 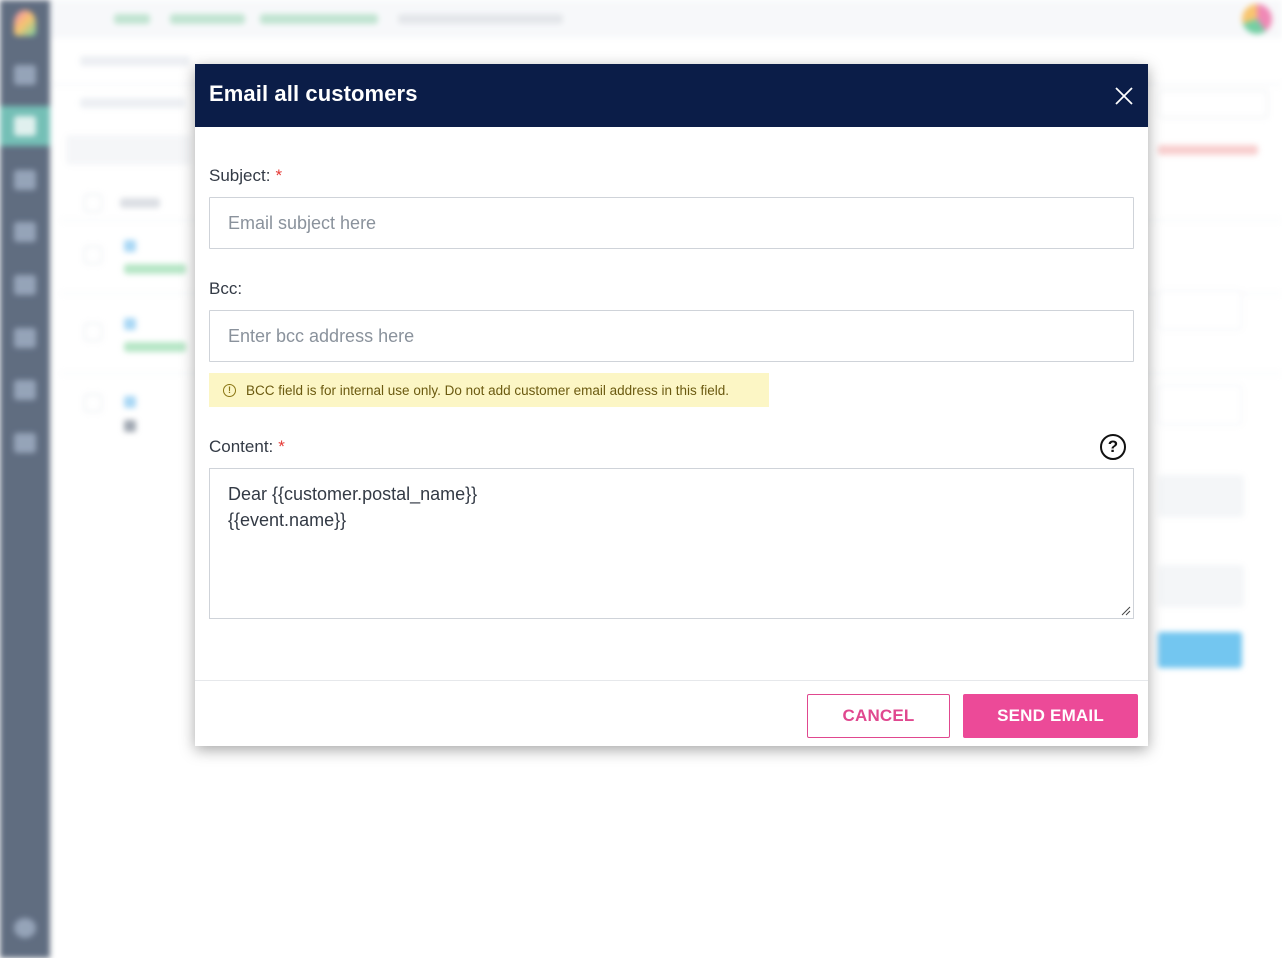 I want to click on subject-input, so click(x=671, y=223).